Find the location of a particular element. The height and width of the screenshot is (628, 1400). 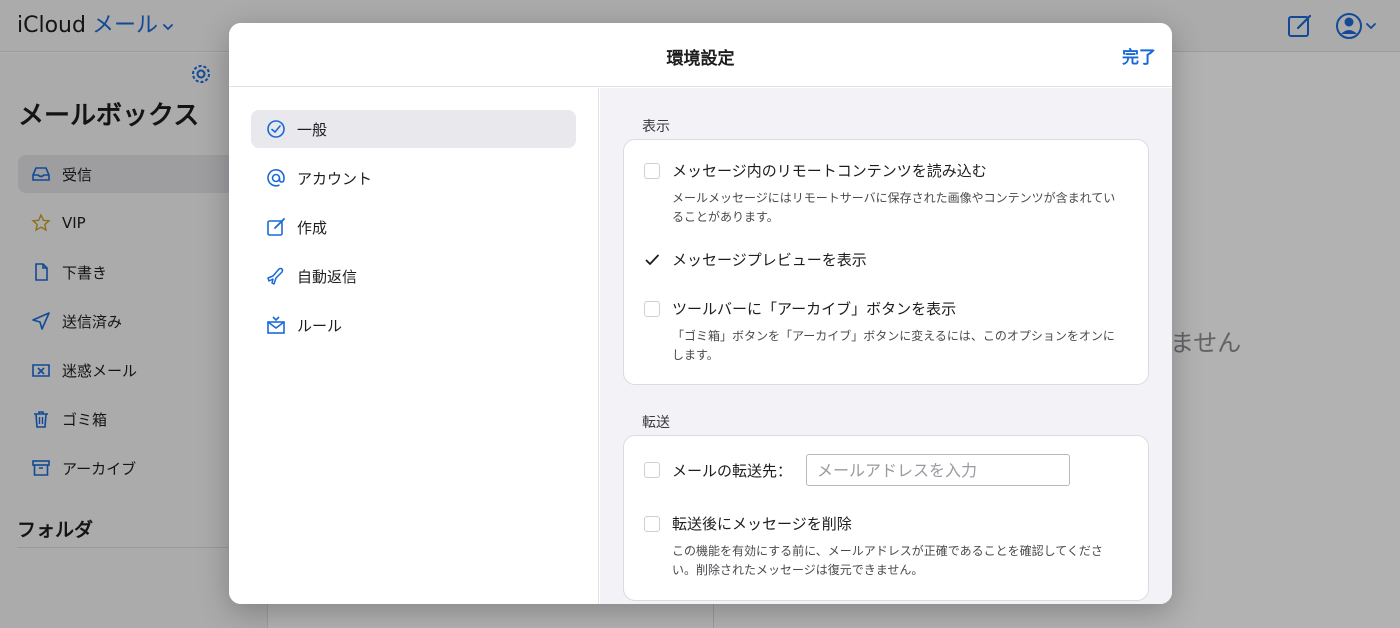

rules-envelope-icon is located at coordinates (276, 325).